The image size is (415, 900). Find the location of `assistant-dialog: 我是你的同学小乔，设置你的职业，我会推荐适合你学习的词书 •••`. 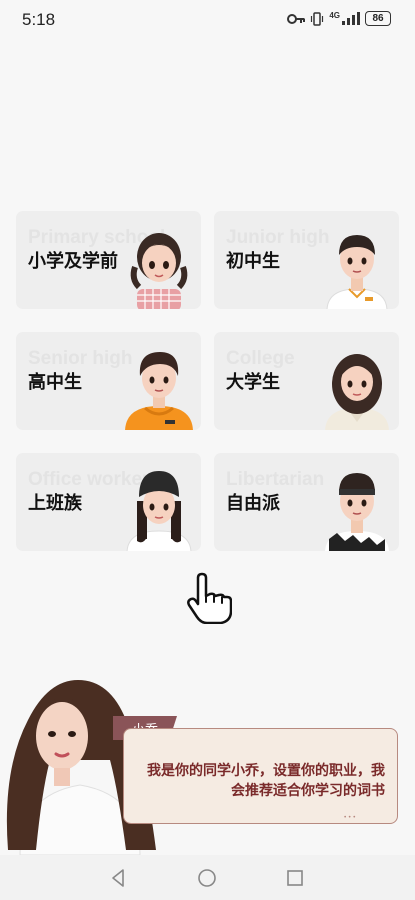

assistant-dialog: 我是你的同学小乔，设置你的职业，我会推荐适合你学习的词书 ••• is located at coordinates (260, 776).